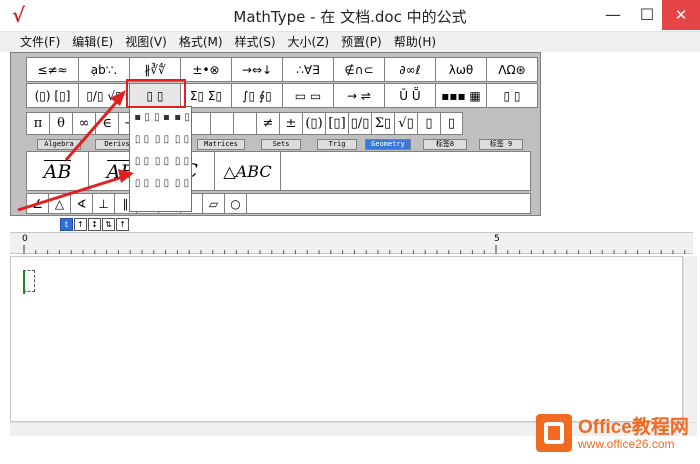  What do you see at coordinates (361, 42) in the screenshot?
I see `menu-preferences: 预置(P)` at bounding box center [361, 42].